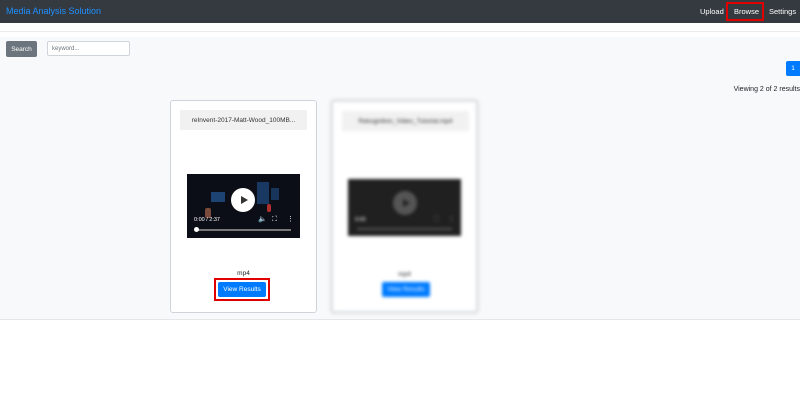  Describe the element at coordinates (712, 11) in the screenshot. I see `nav-upload: Upload` at that location.